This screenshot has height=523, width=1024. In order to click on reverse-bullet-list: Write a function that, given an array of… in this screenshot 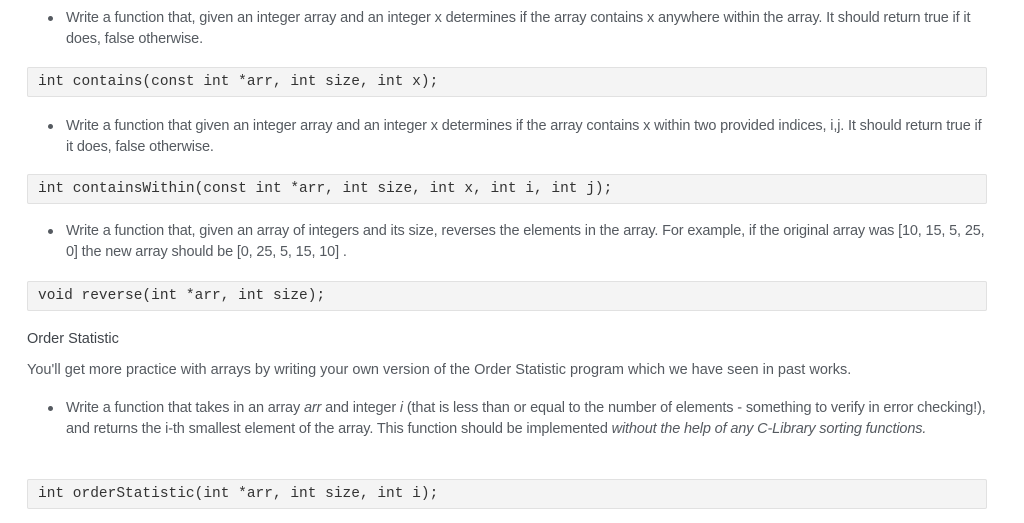, I will do `click(507, 242)`.